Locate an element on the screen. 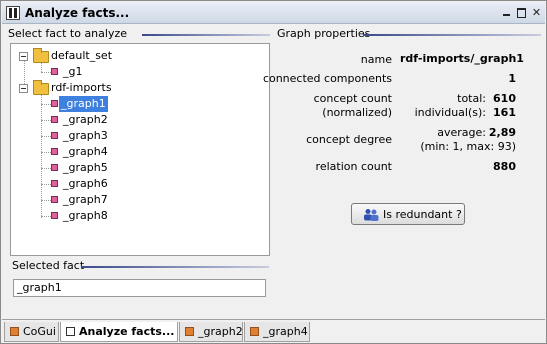  tree-item-graph2: _graph2 is located at coordinates (140, 120).